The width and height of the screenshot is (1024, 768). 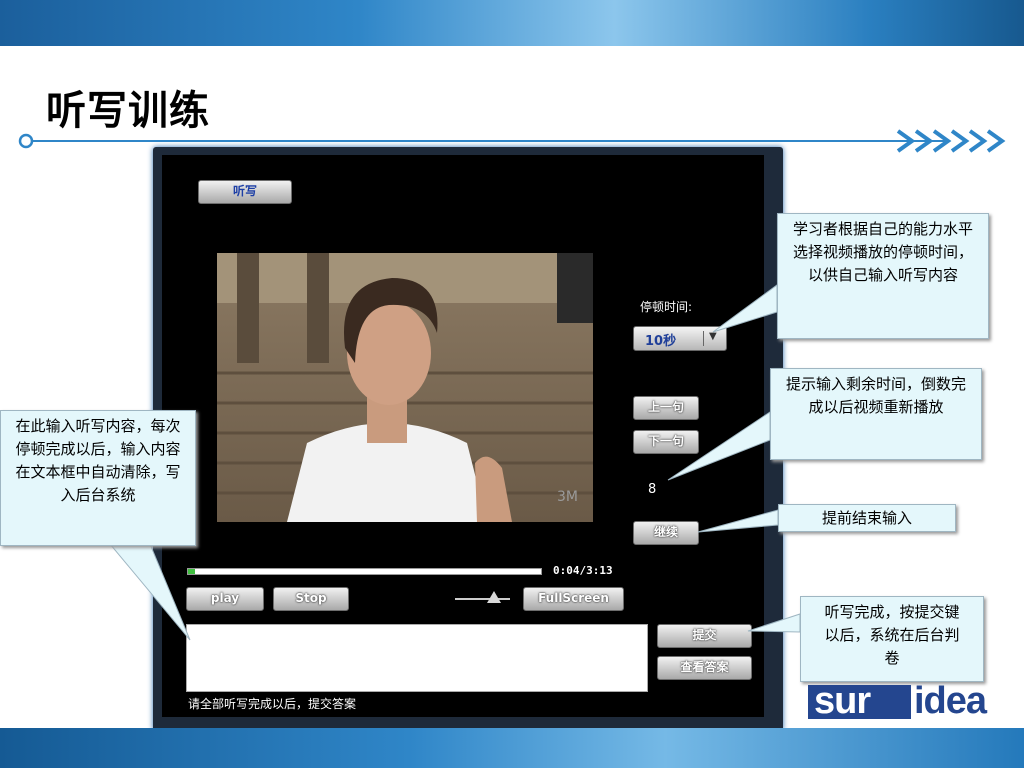 What do you see at coordinates (892, 639) in the screenshot?
I see `callout-submit: 听写完成，按提交键以后，系统在后台判卷` at bounding box center [892, 639].